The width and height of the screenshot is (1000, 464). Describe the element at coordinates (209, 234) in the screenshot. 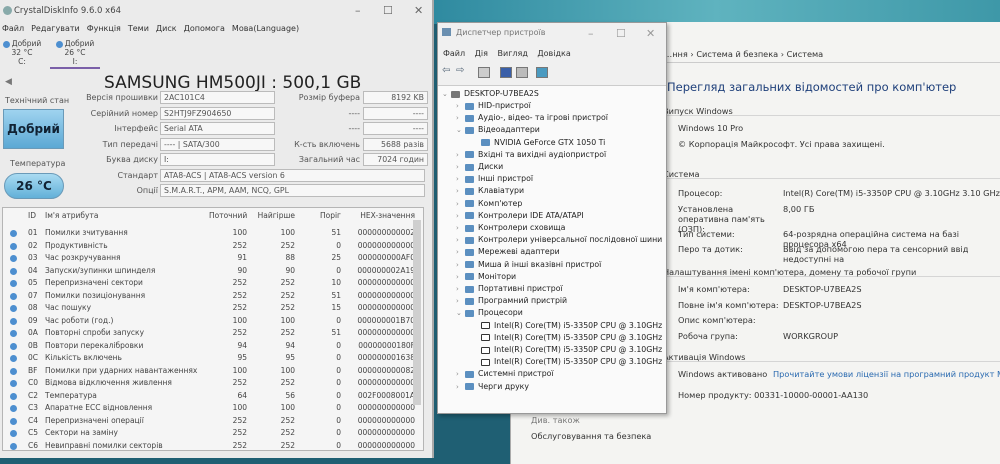

I see `table-row: 01 Помилки зчитування 100 100 51 000000000002` at that location.